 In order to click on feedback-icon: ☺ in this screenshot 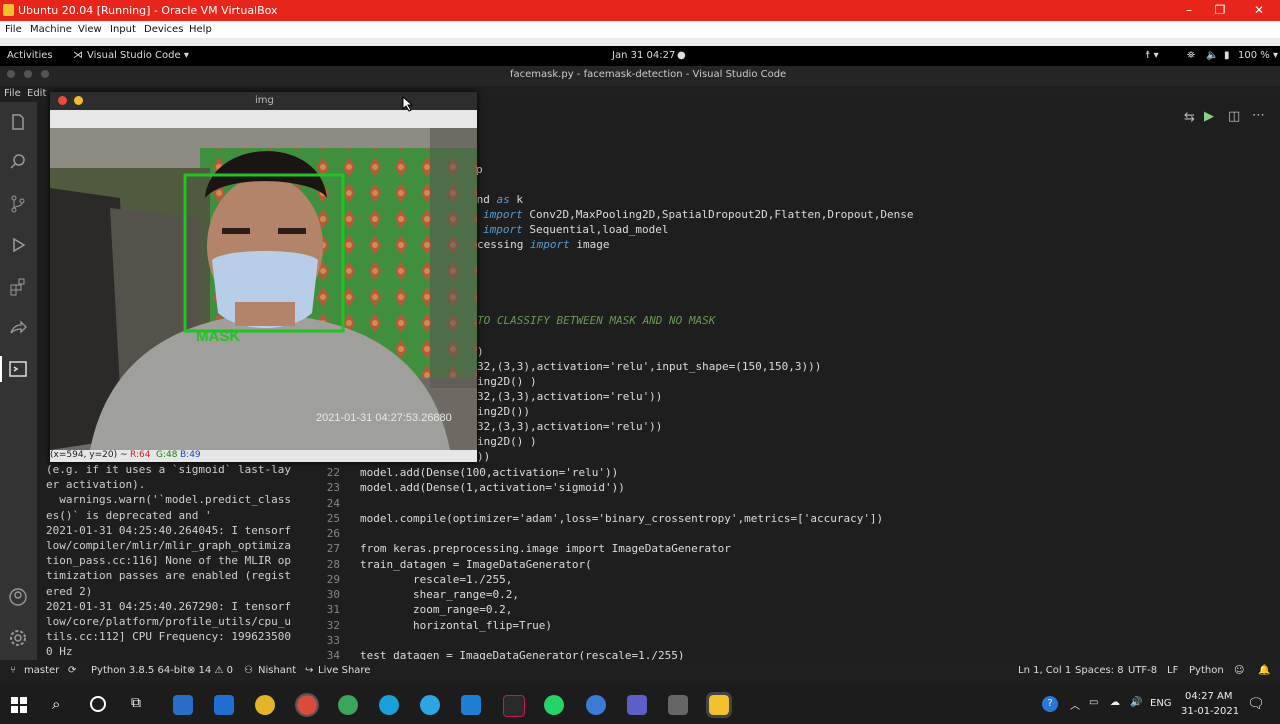, I will do `click(1239, 670)`.